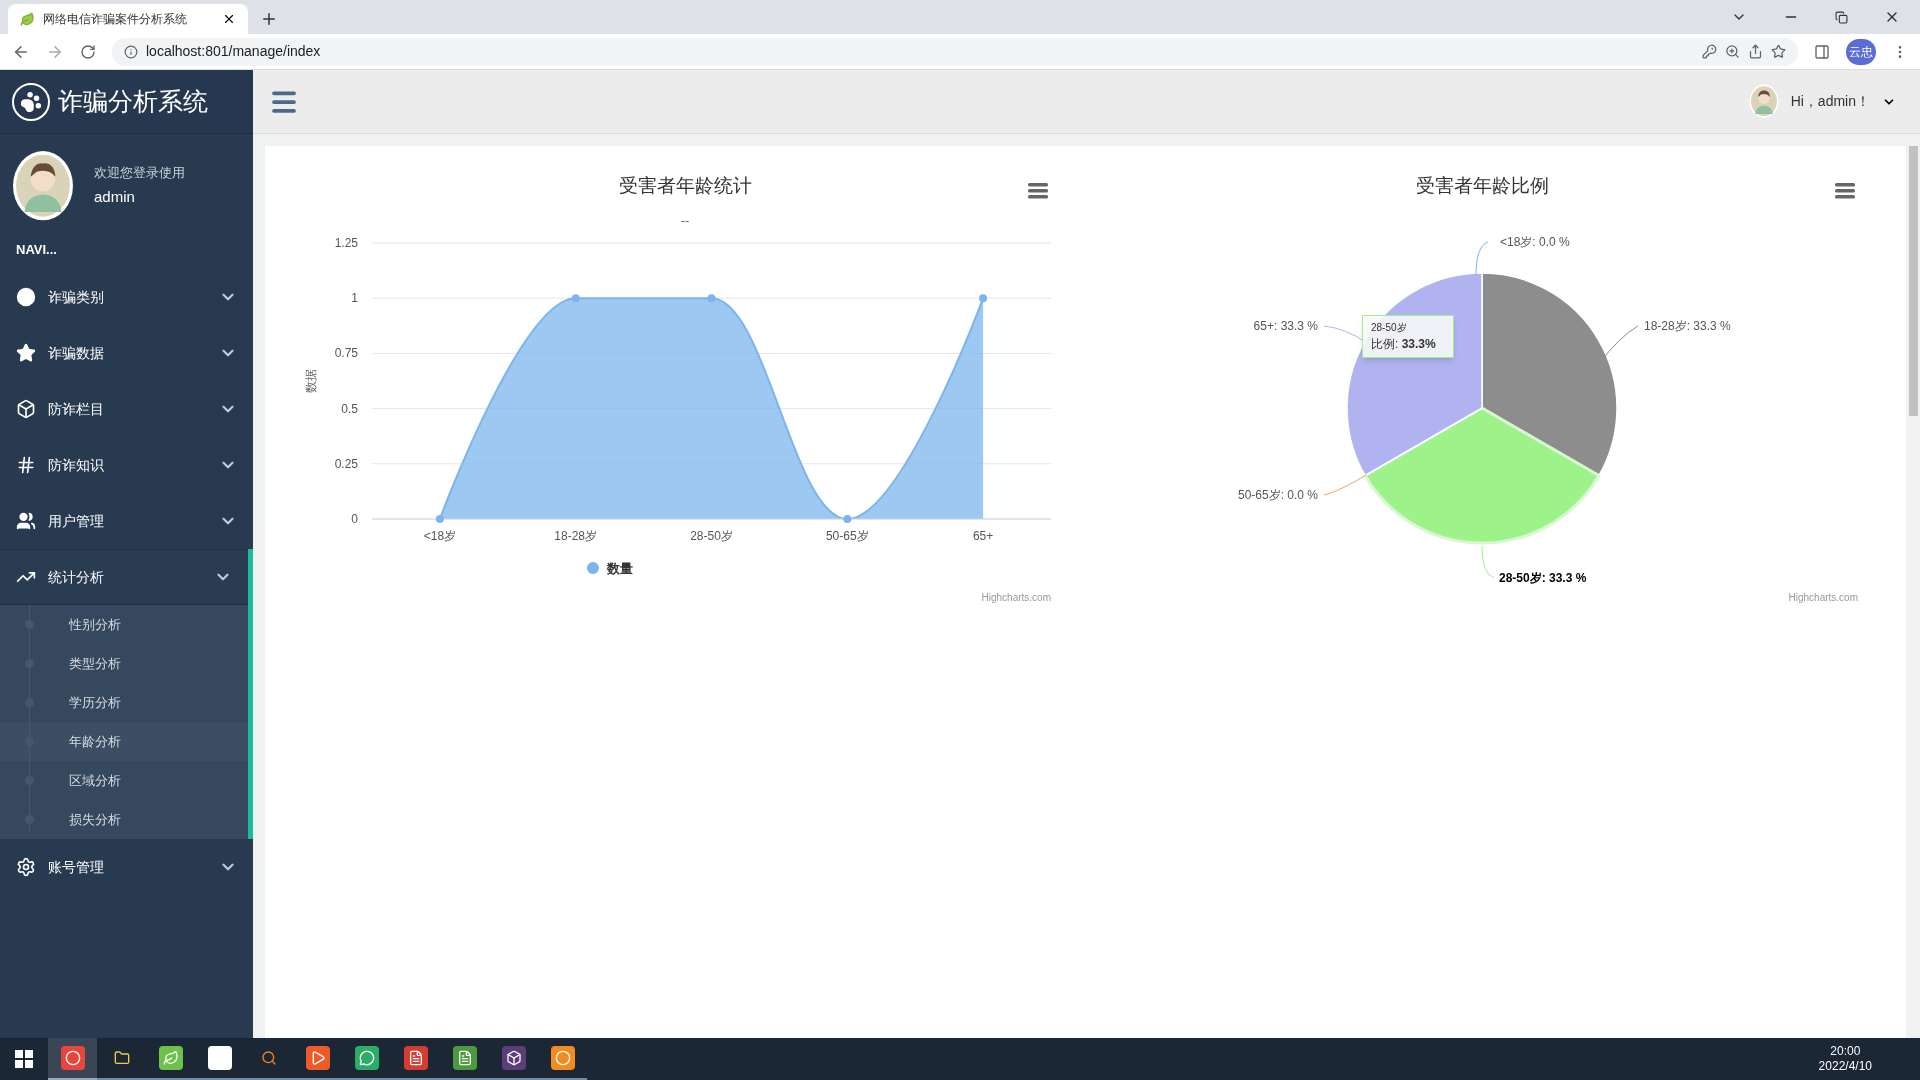 The width and height of the screenshot is (1920, 1080). Describe the element at coordinates (1482, 475) in the screenshot. I see `pie-slice` at that location.